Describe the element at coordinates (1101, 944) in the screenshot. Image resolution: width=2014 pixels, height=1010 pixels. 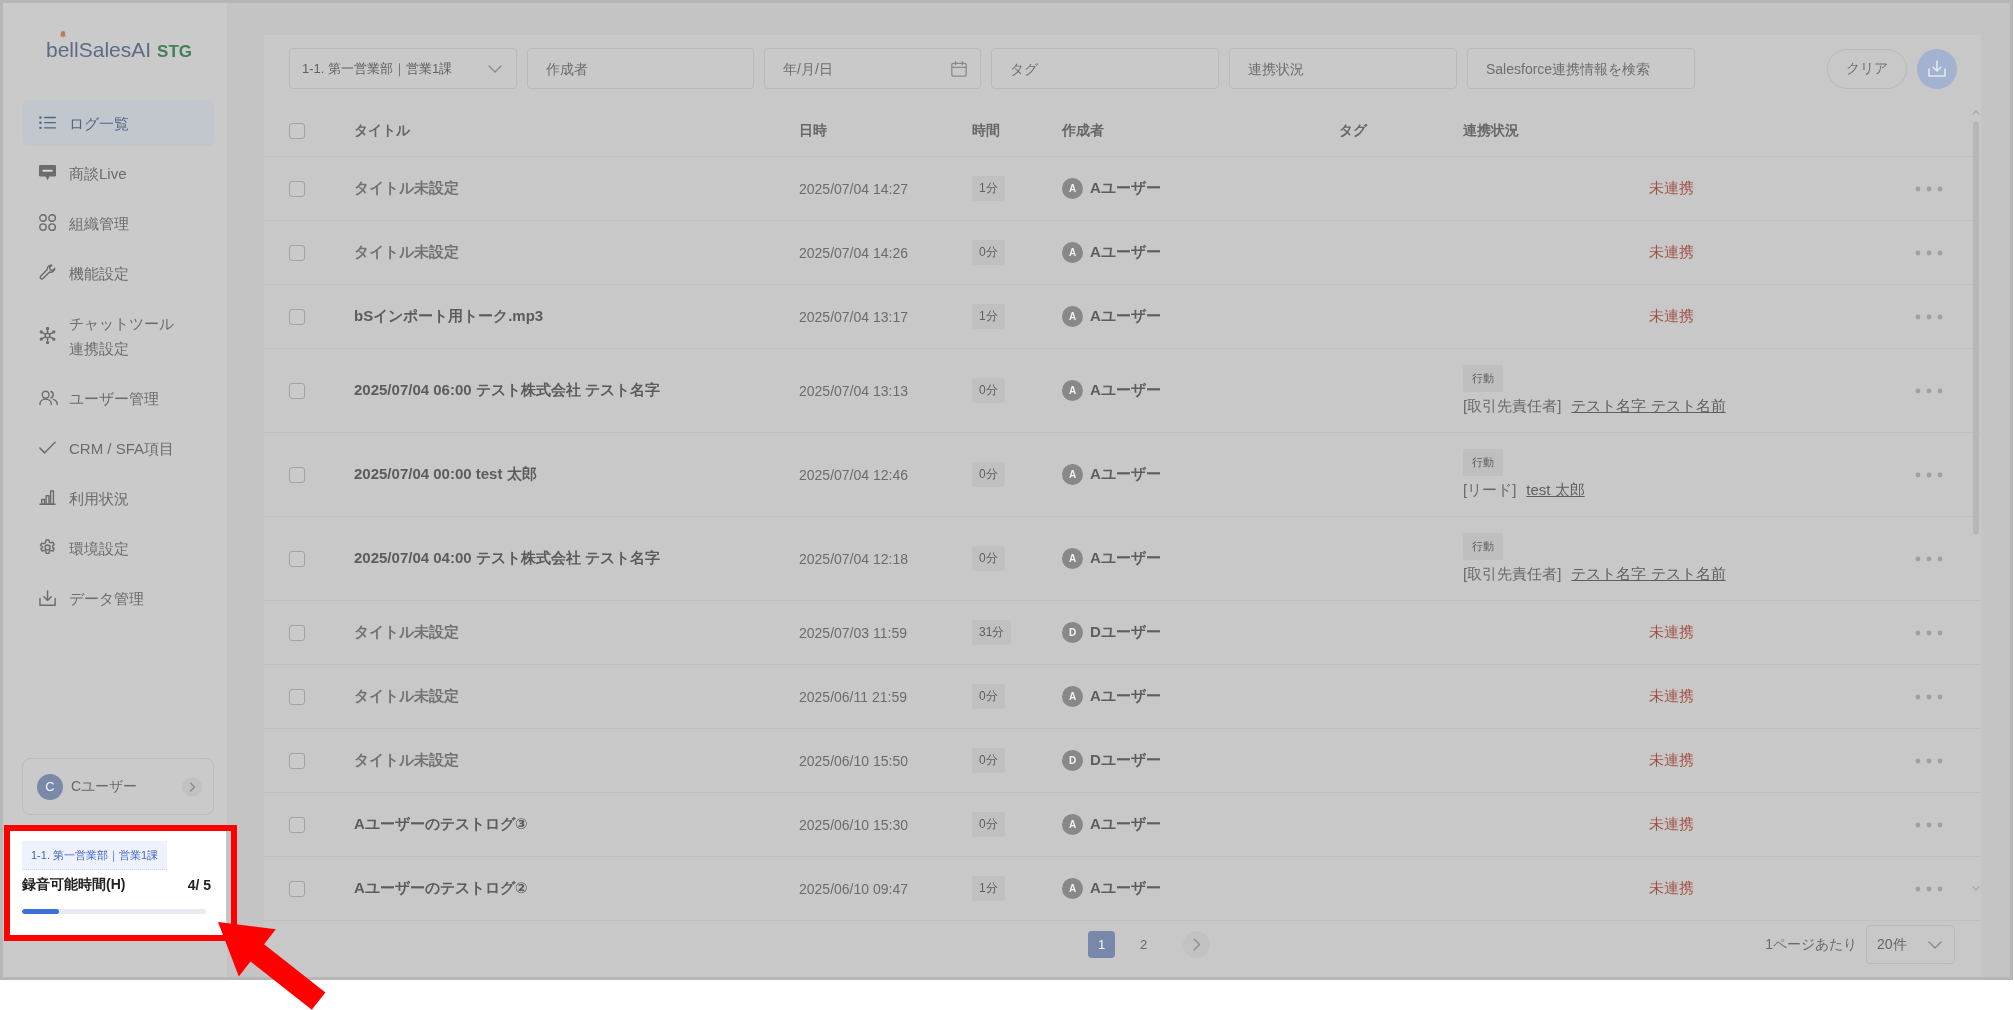
I see `page-button: 1` at that location.